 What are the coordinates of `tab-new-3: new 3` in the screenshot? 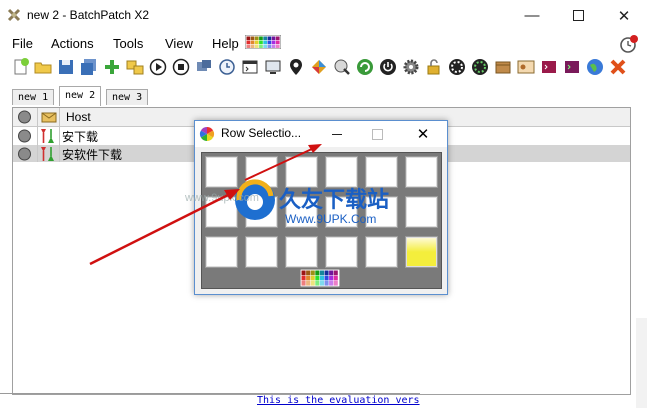 It's located at (127, 97).